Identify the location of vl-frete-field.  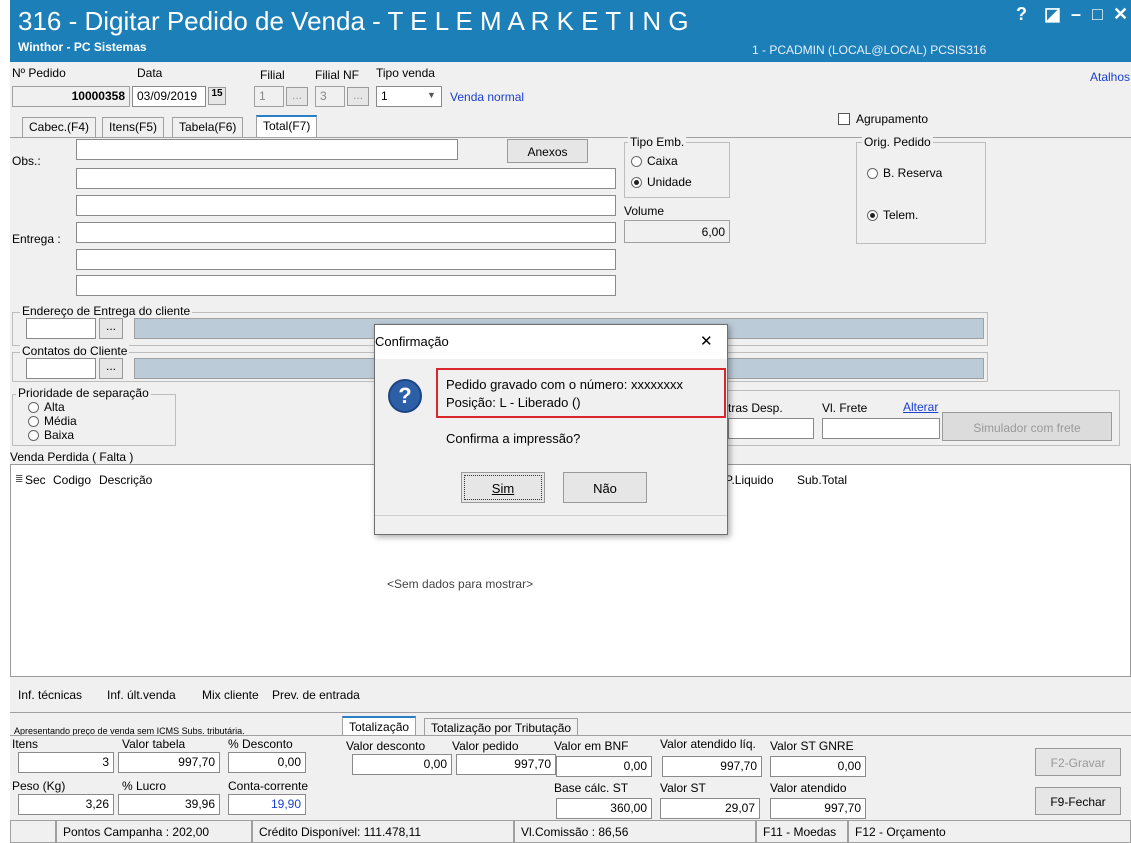
(881, 428).